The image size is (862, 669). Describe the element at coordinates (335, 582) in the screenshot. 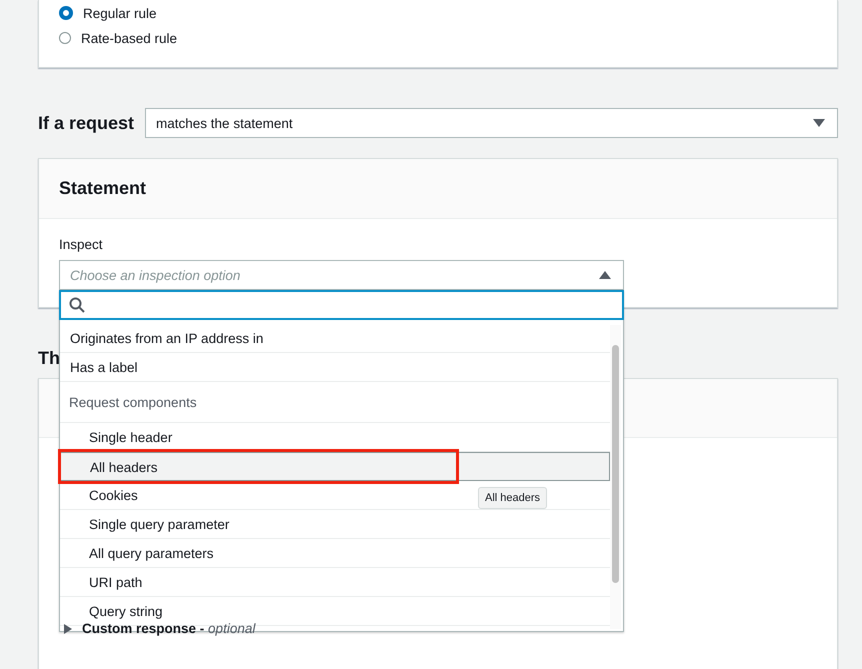

I see `dropdown-option: URI path` at that location.